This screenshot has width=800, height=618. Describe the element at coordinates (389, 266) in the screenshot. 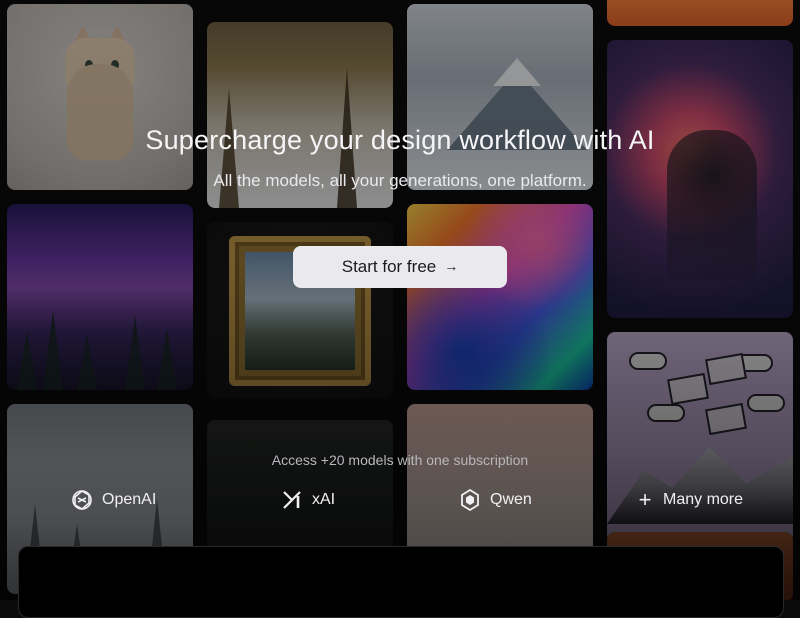

I see `cta-label: Start for free` at that location.